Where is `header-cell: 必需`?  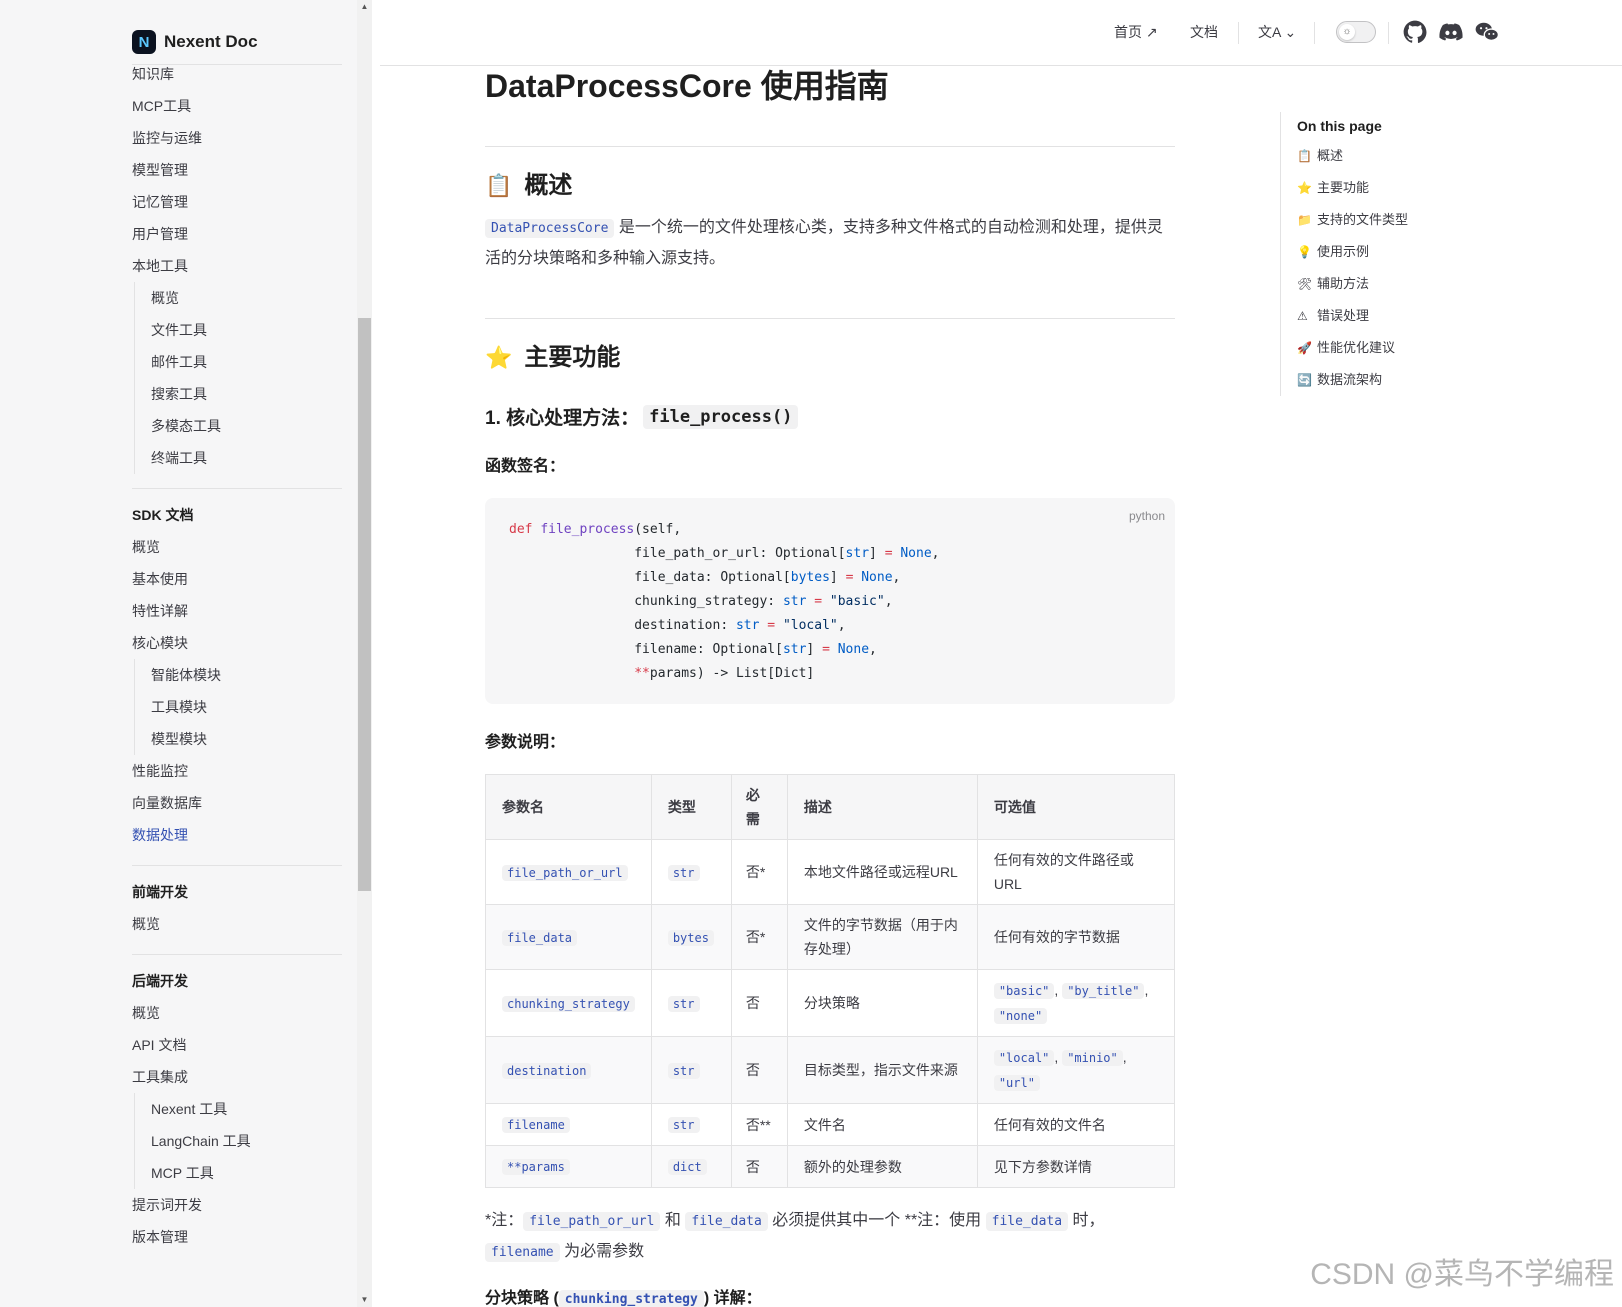
header-cell: 必需 is located at coordinates (759, 807).